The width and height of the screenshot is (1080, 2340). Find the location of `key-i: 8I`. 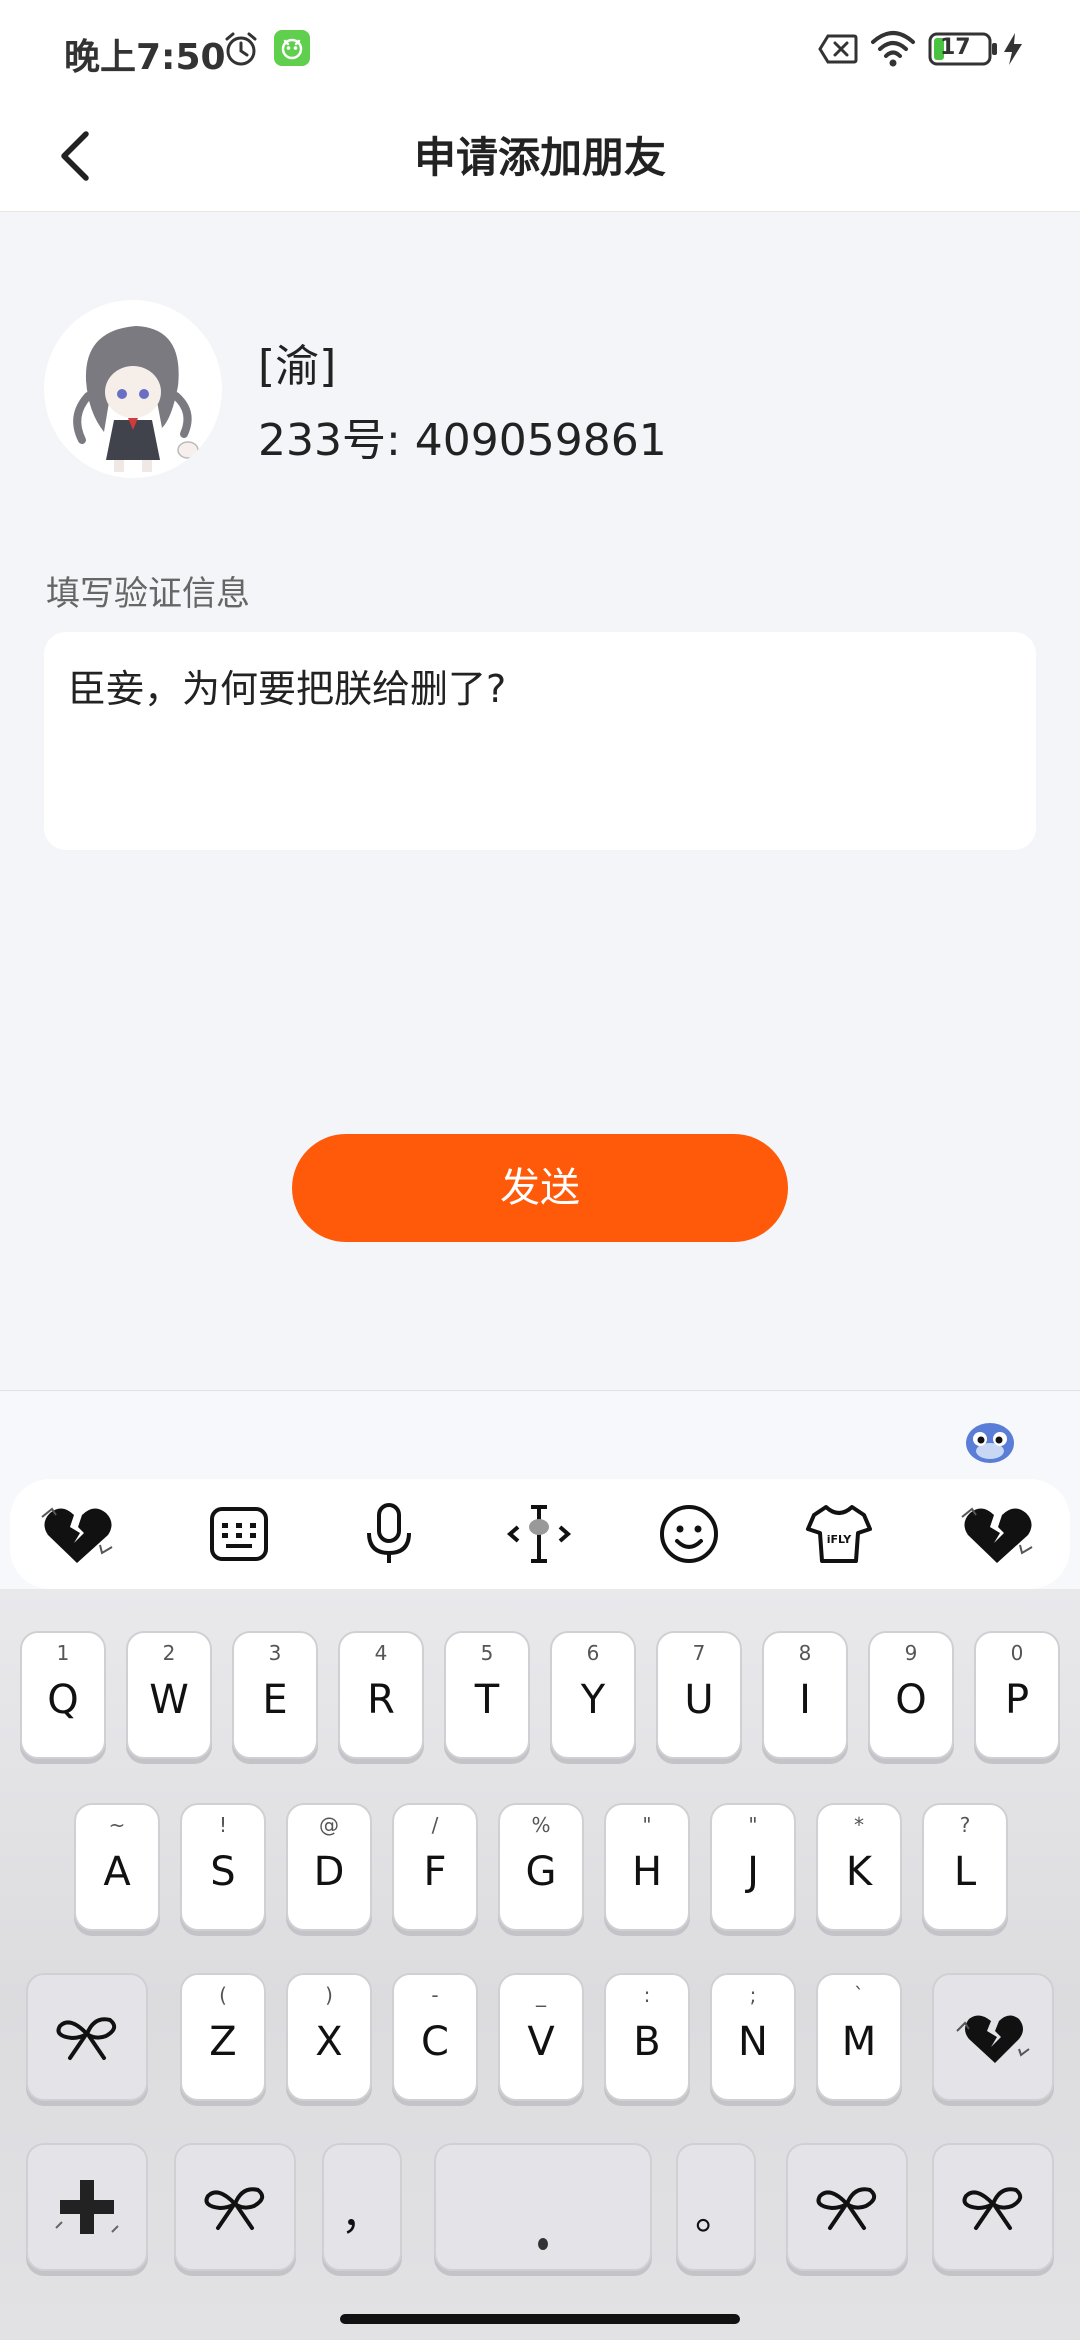

key-i: 8I is located at coordinates (805, 1695).